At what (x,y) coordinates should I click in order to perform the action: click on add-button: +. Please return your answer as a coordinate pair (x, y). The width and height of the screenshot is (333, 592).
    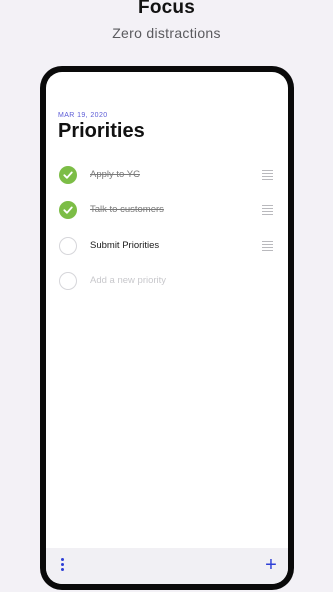
    Looking at the image, I should click on (271, 565).